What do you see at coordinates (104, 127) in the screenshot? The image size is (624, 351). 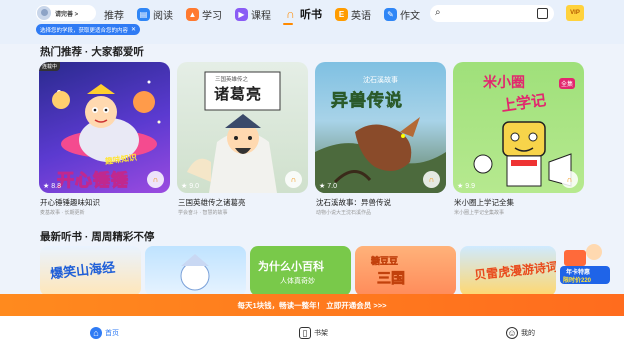 I see `audiobook-card: 连载中 趣味知识 开心锤锤 ★ 8.8 ∩` at bounding box center [104, 127].